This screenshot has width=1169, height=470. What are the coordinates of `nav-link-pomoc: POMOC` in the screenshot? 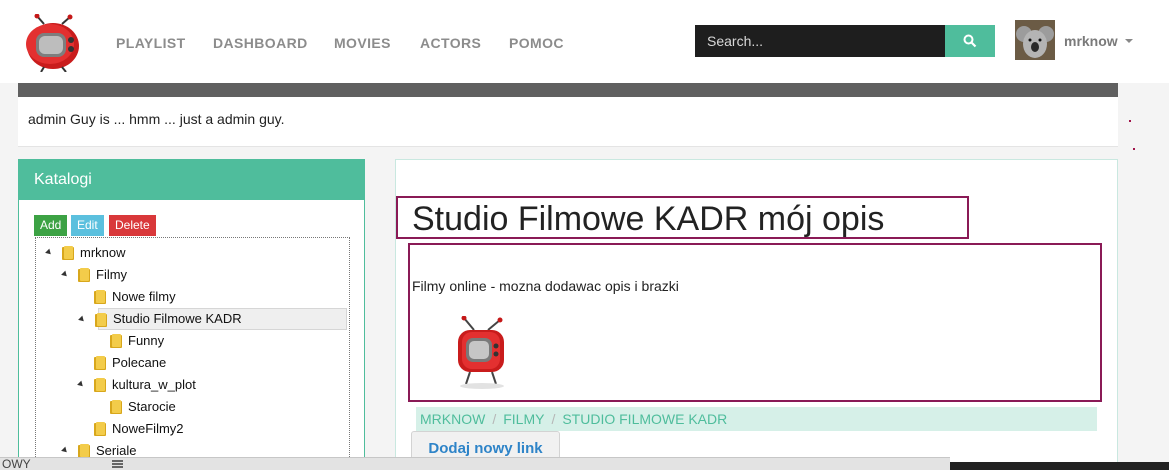 It's located at (536, 43).